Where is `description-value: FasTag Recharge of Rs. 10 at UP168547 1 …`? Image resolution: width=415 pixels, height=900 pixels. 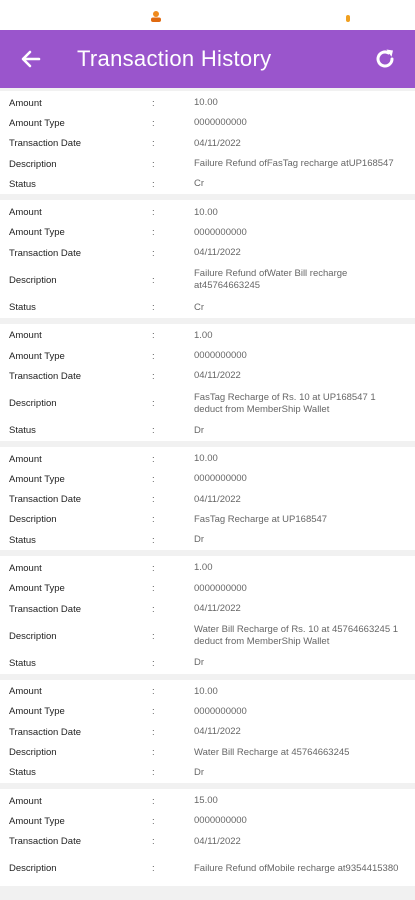 description-value: FasTag Recharge of Rs. 10 at UP168547 1 … is located at coordinates (285, 403).